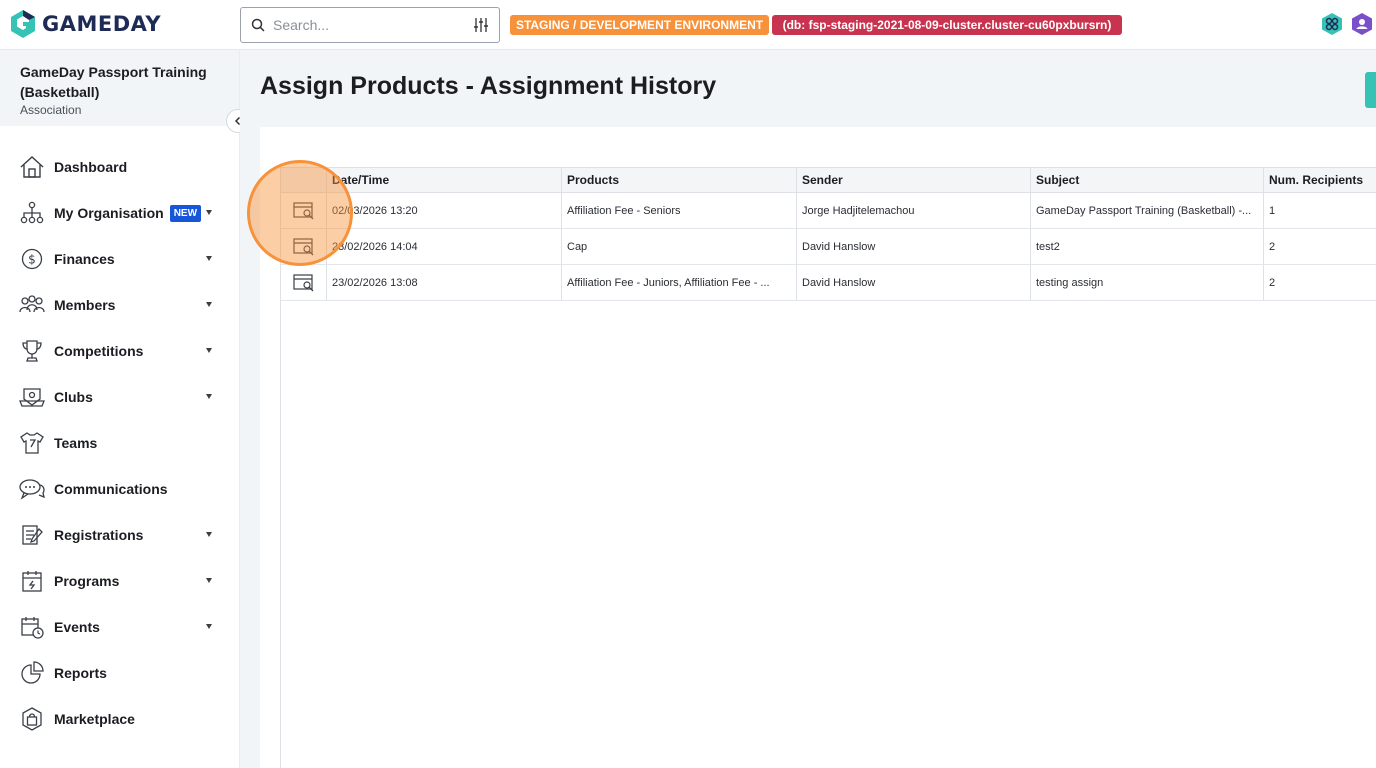 This screenshot has height=768, width=1376. I want to click on logo-text: GAMEDAY, so click(102, 24).